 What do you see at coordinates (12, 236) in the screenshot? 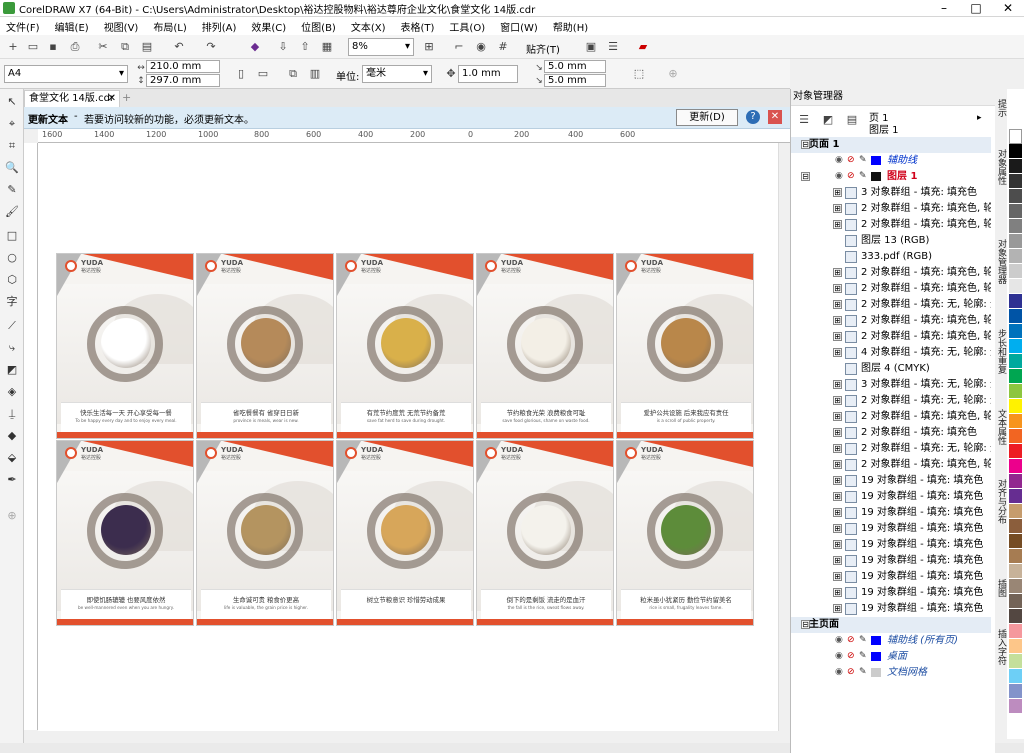
I see `rectangle-tool-icon: □` at bounding box center [12, 236].